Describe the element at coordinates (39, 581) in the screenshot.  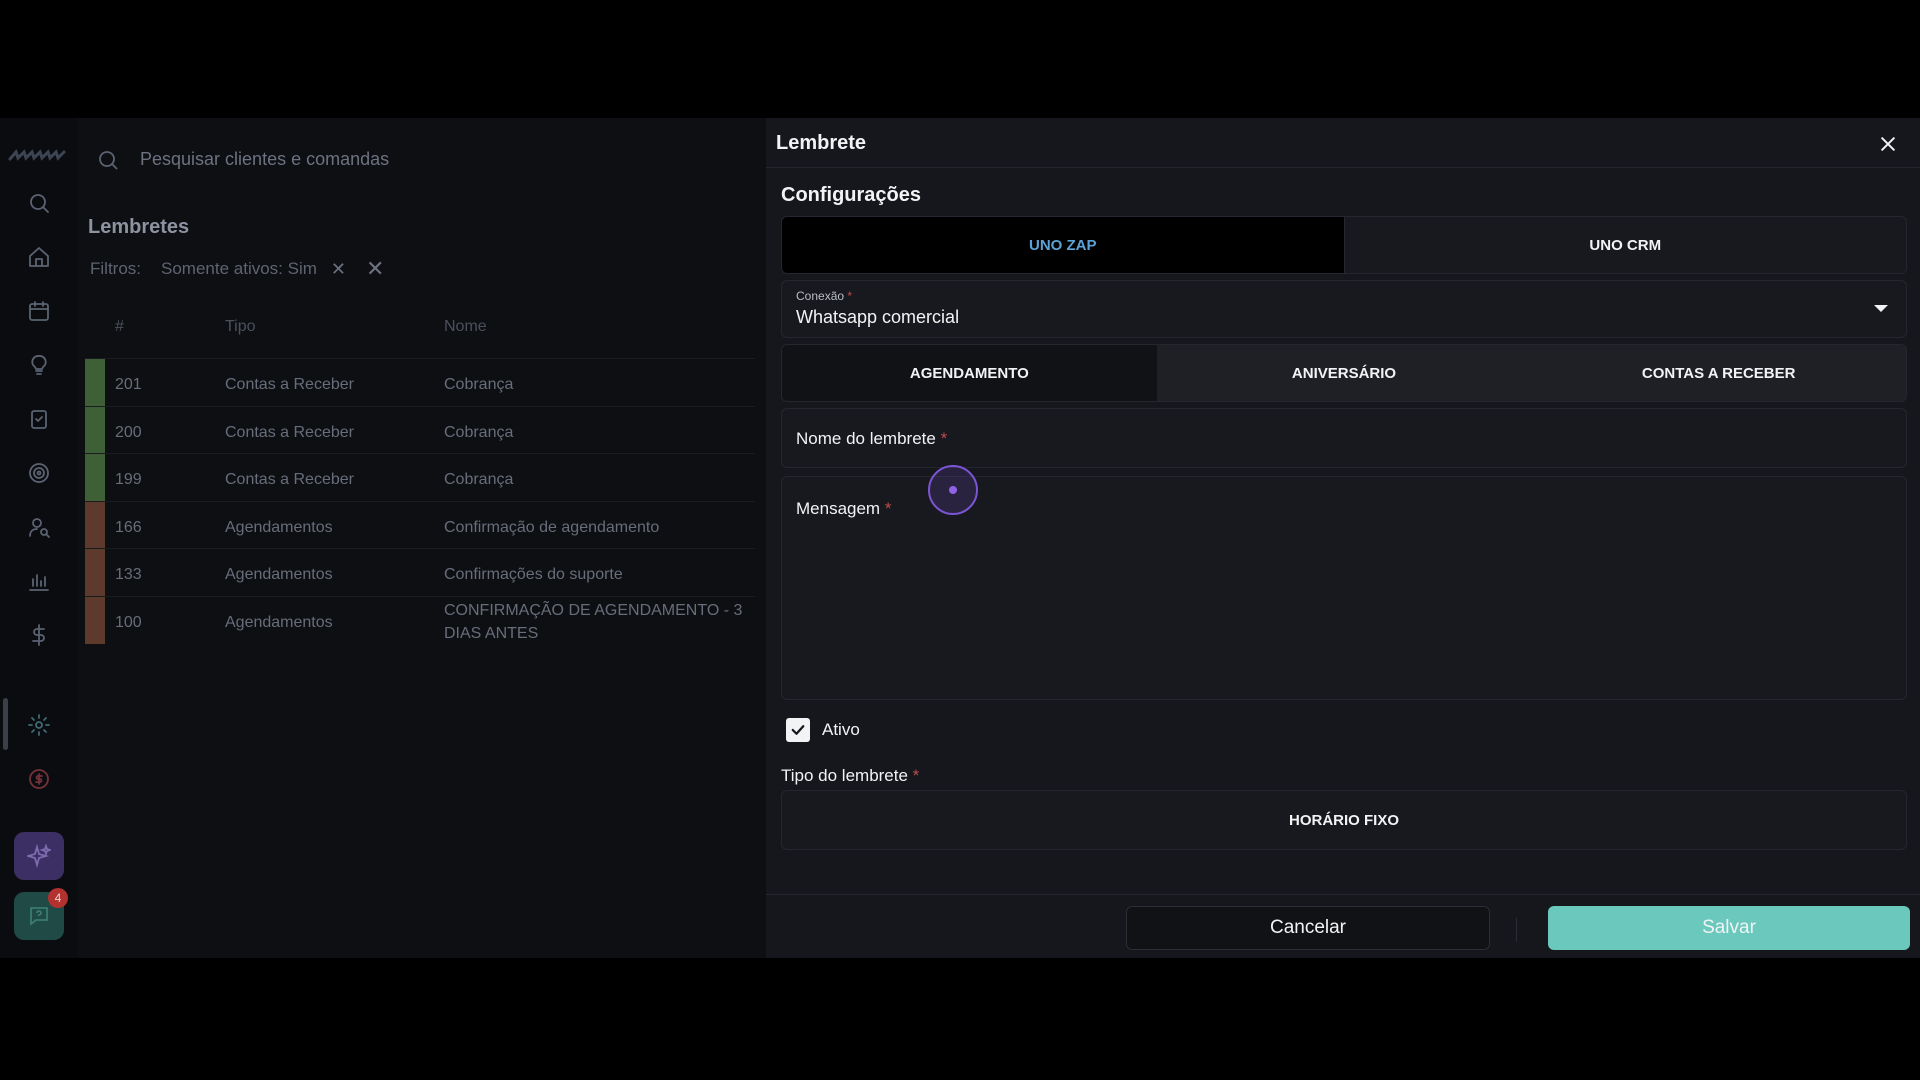
I see `bar-chart-icon` at that location.